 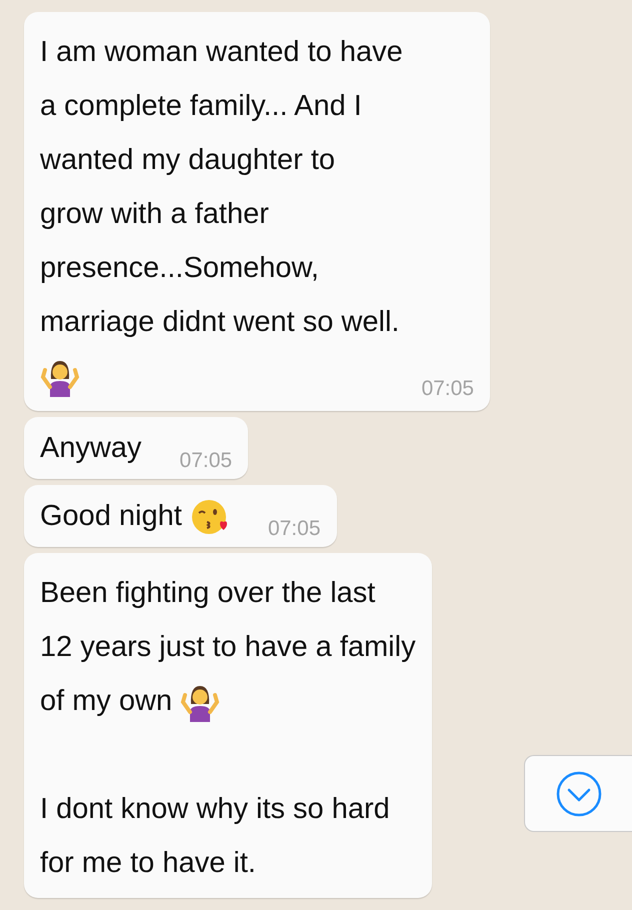 I want to click on scroll-down-button, so click(x=578, y=793).